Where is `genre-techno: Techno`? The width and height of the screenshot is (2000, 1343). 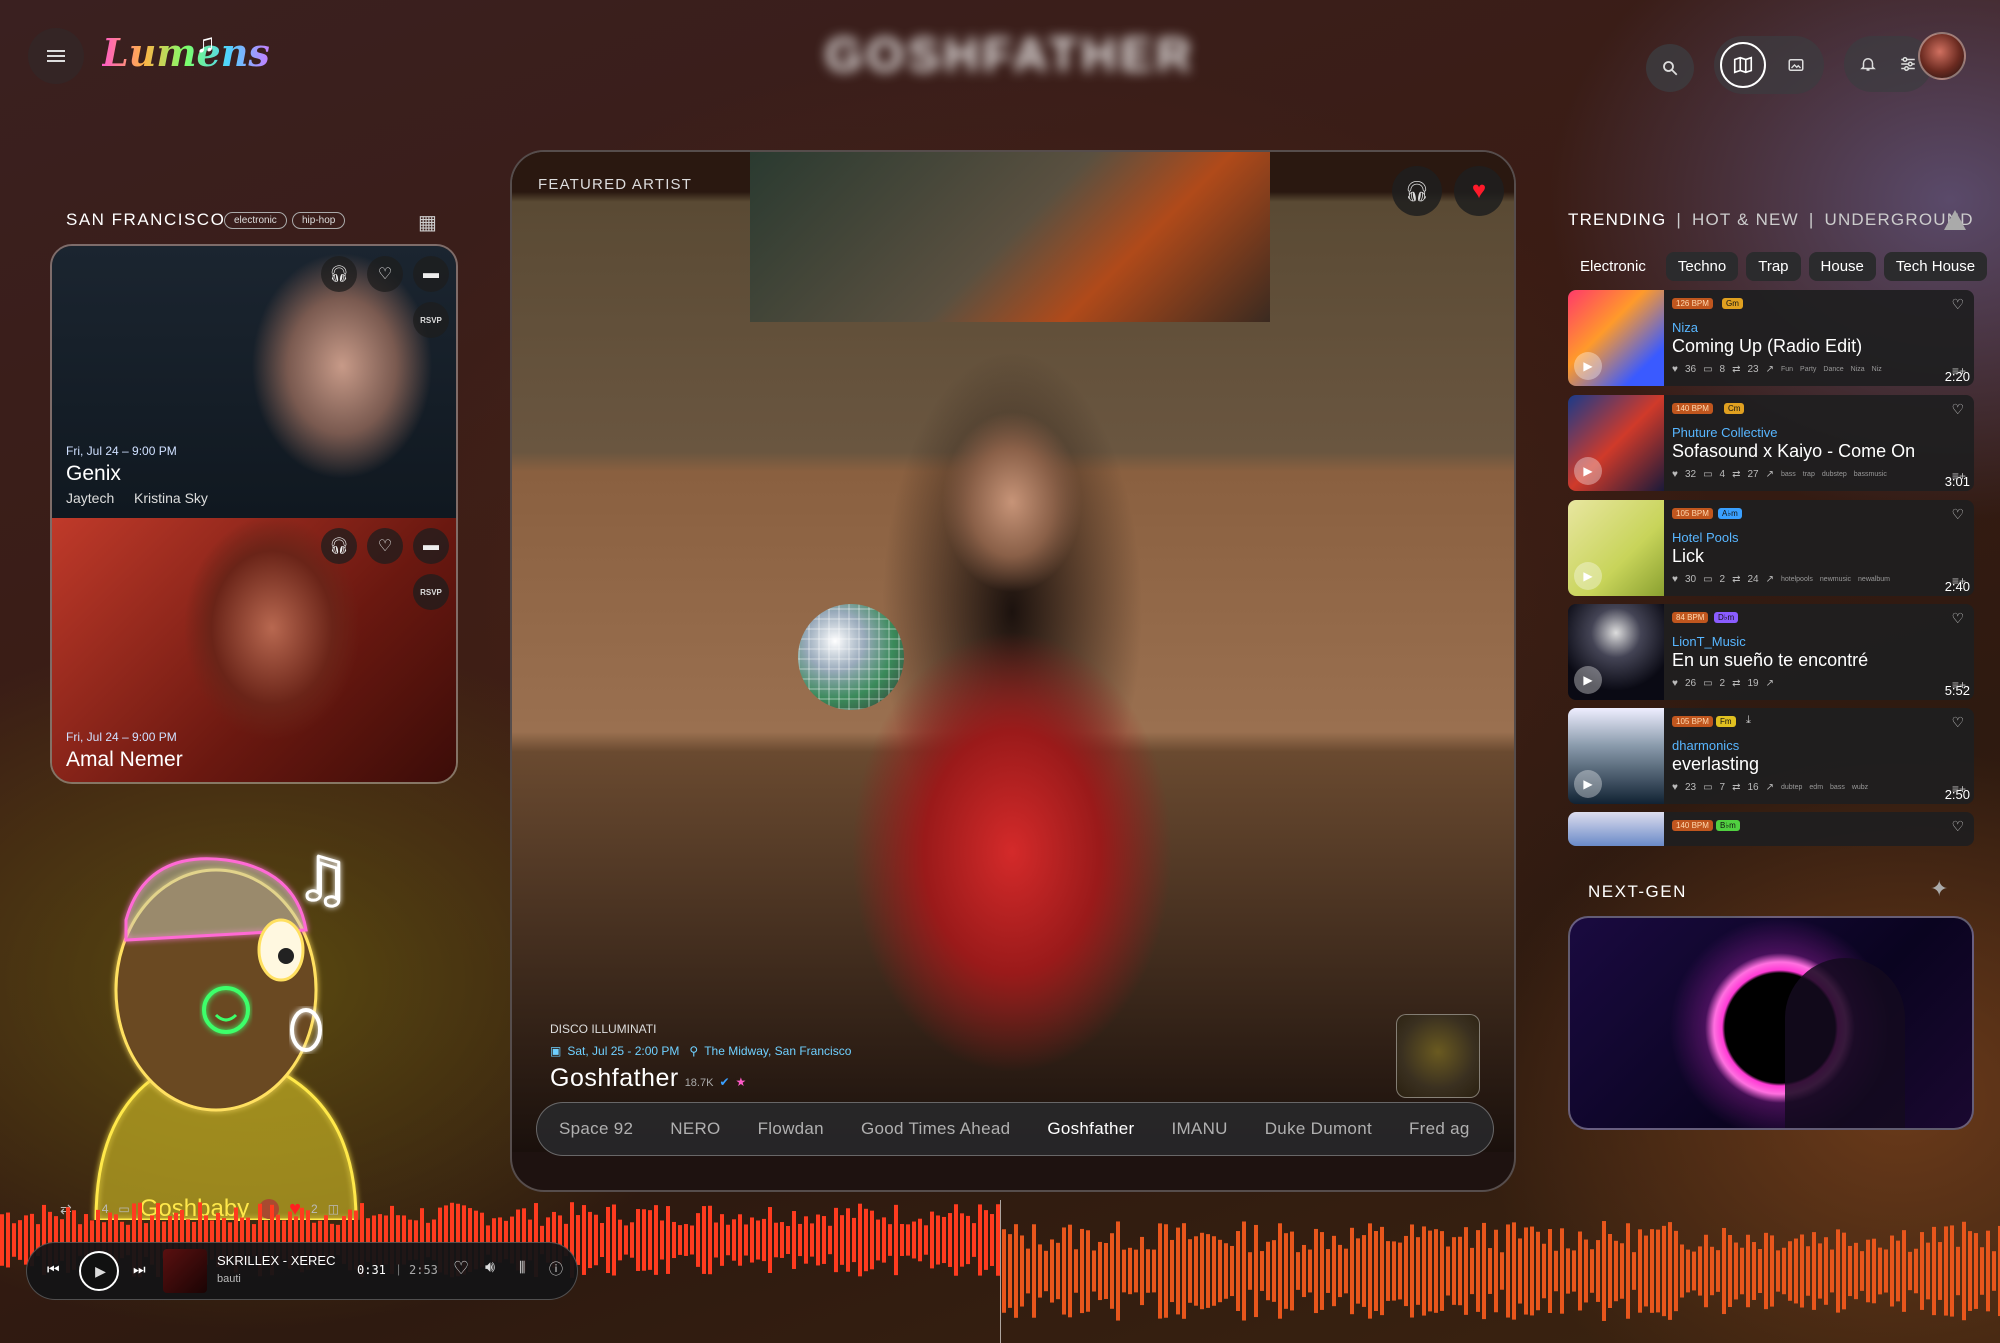 genre-techno: Techno is located at coordinates (1702, 266).